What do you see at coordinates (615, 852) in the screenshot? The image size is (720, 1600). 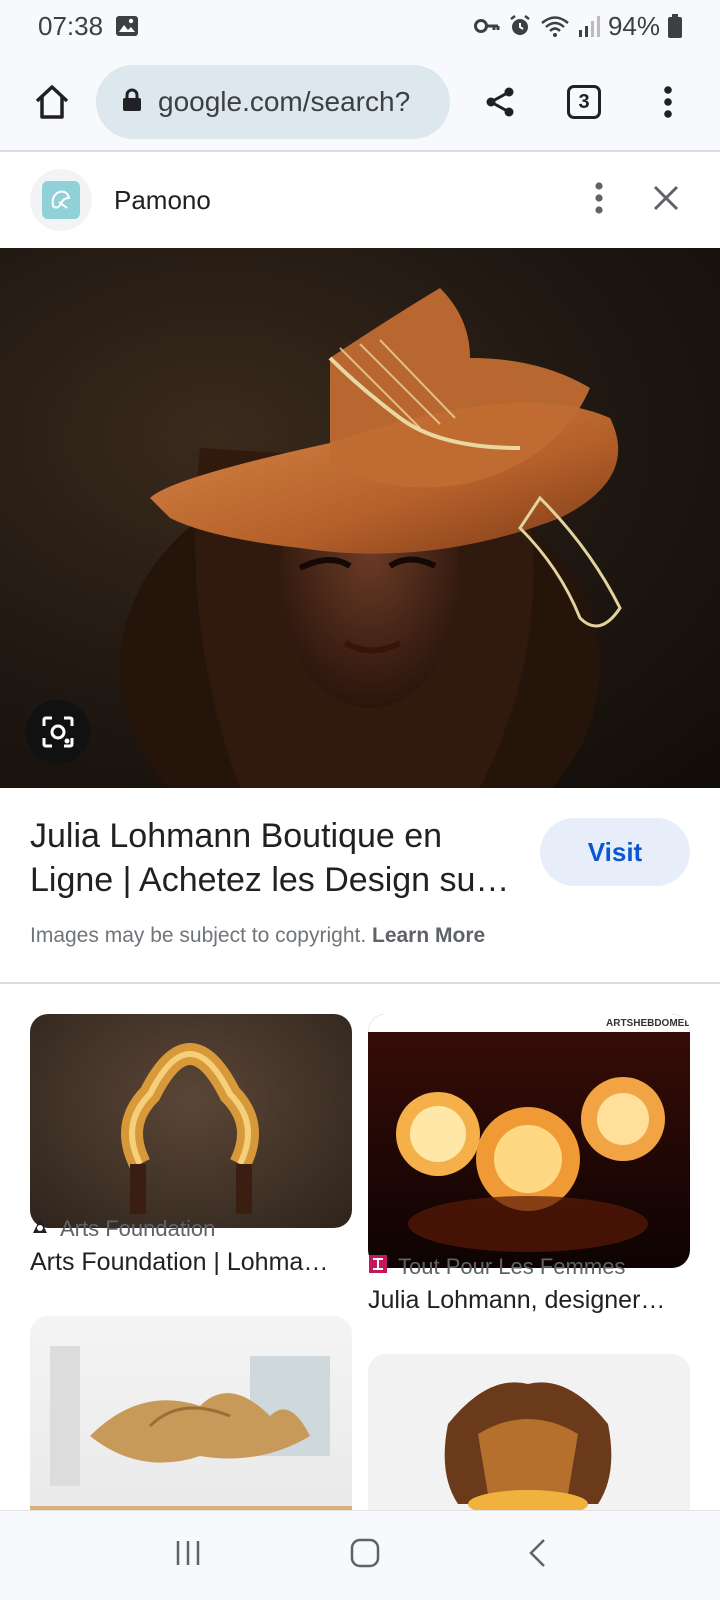 I see `visit-button: Visit` at bounding box center [615, 852].